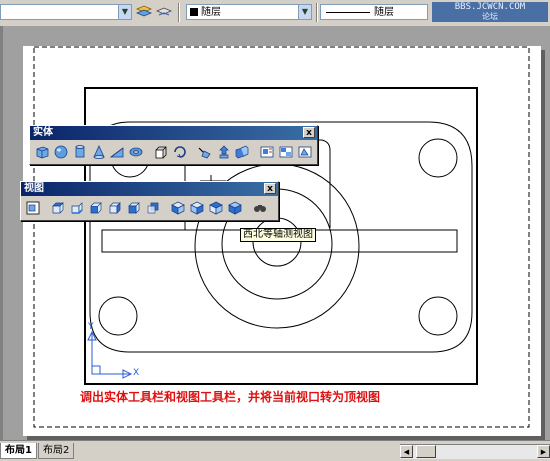 The height and width of the screenshot is (461, 550). I want to click on ne-iso-icon, so click(216, 208).